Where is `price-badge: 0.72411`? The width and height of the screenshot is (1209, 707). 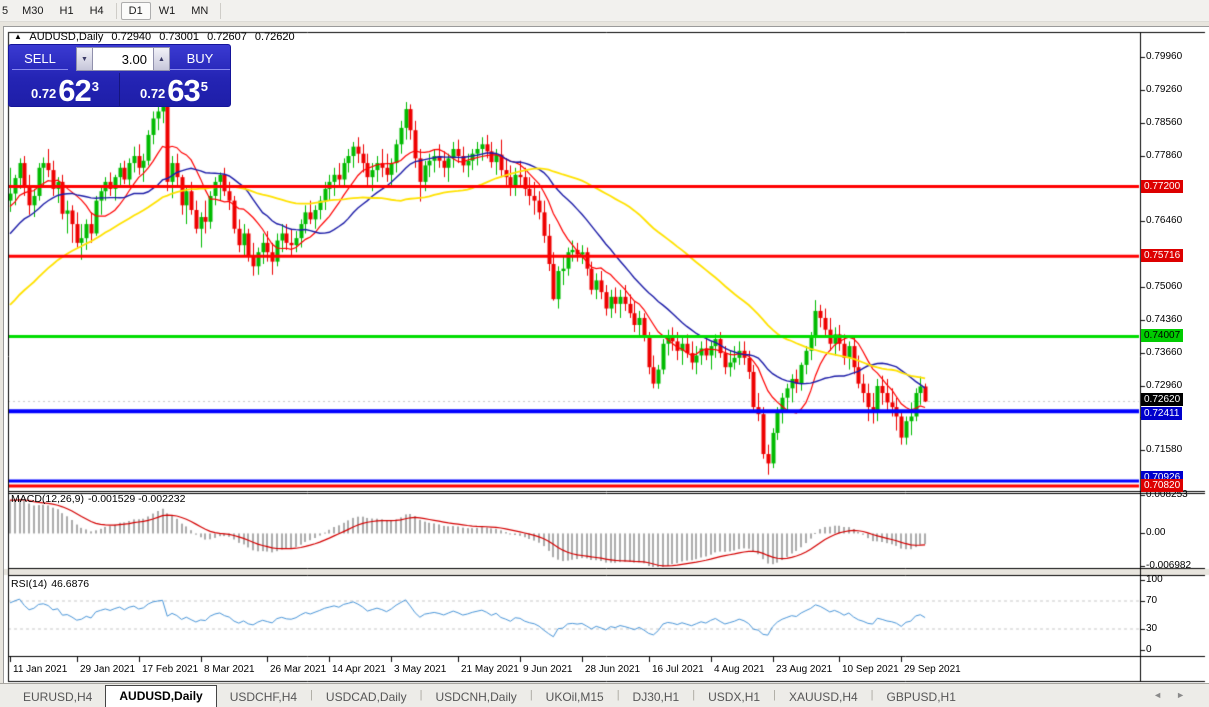 price-badge: 0.72411 is located at coordinates (1162, 413).